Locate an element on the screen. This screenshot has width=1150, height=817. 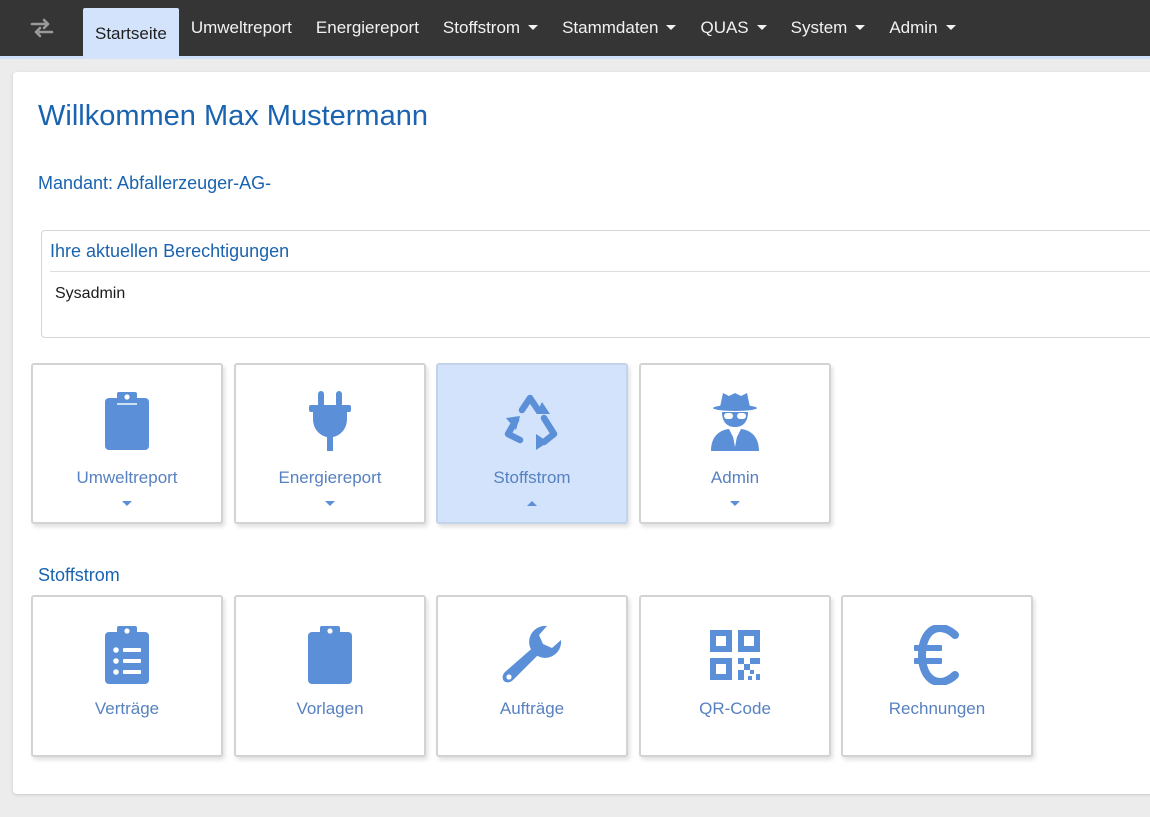
nav-quas-dropdown: QUAS is located at coordinates (733, 28).